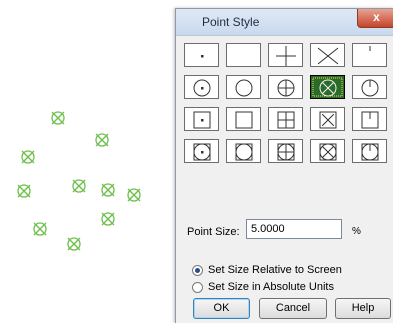  Describe the element at coordinates (213, 232) in the screenshot. I see `point-size-label: Point Size:` at that location.